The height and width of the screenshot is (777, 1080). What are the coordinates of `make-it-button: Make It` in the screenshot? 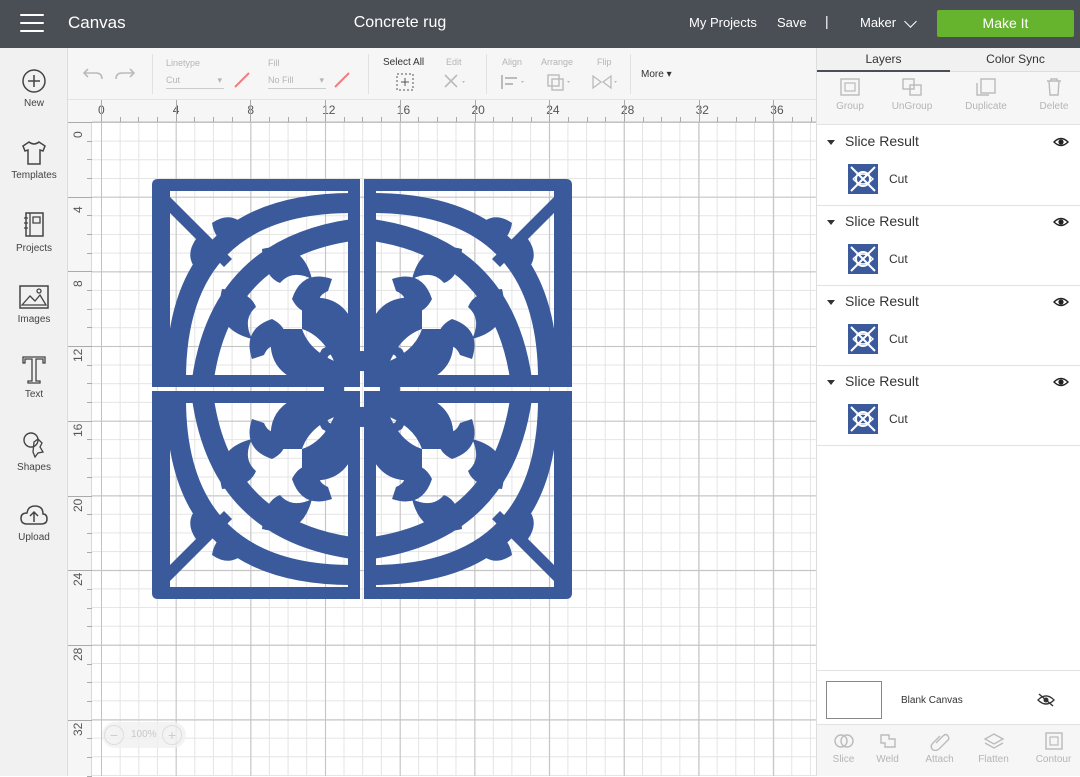 It's located at (1005, 23).